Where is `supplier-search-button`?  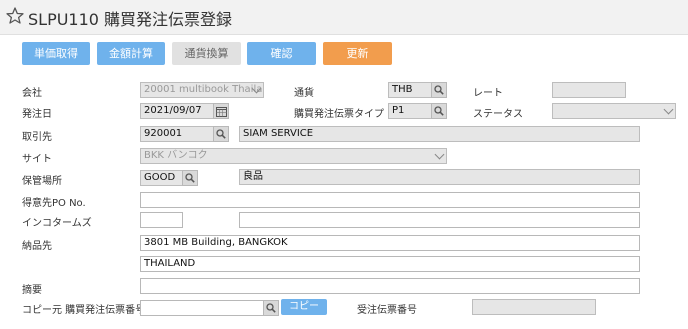 supplier-search-button is located at coordinates (221, 134).